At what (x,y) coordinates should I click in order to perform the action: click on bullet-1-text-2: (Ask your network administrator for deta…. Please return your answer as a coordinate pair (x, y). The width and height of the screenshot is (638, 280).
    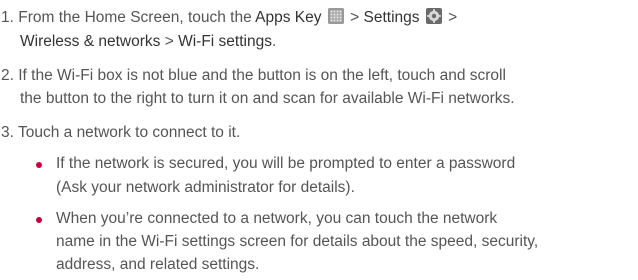
    Looking at the image, I should click on (205, 187).